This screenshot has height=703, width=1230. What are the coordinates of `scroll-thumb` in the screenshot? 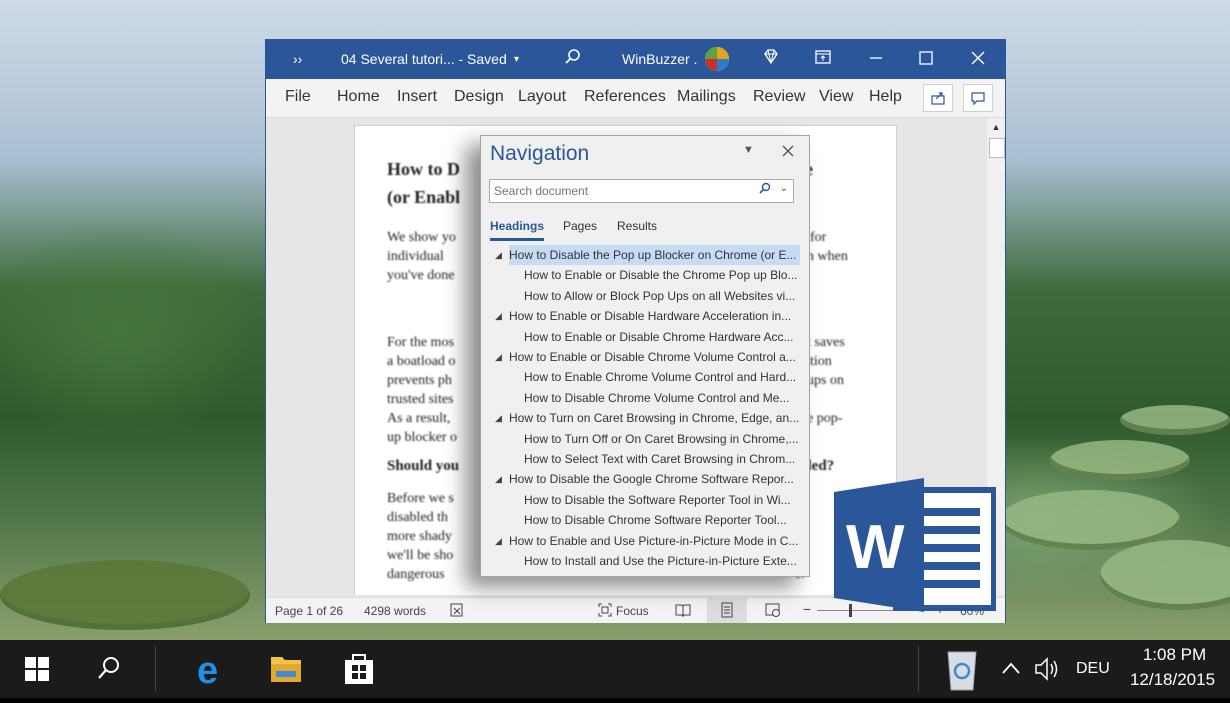 It's located at (997, 148).